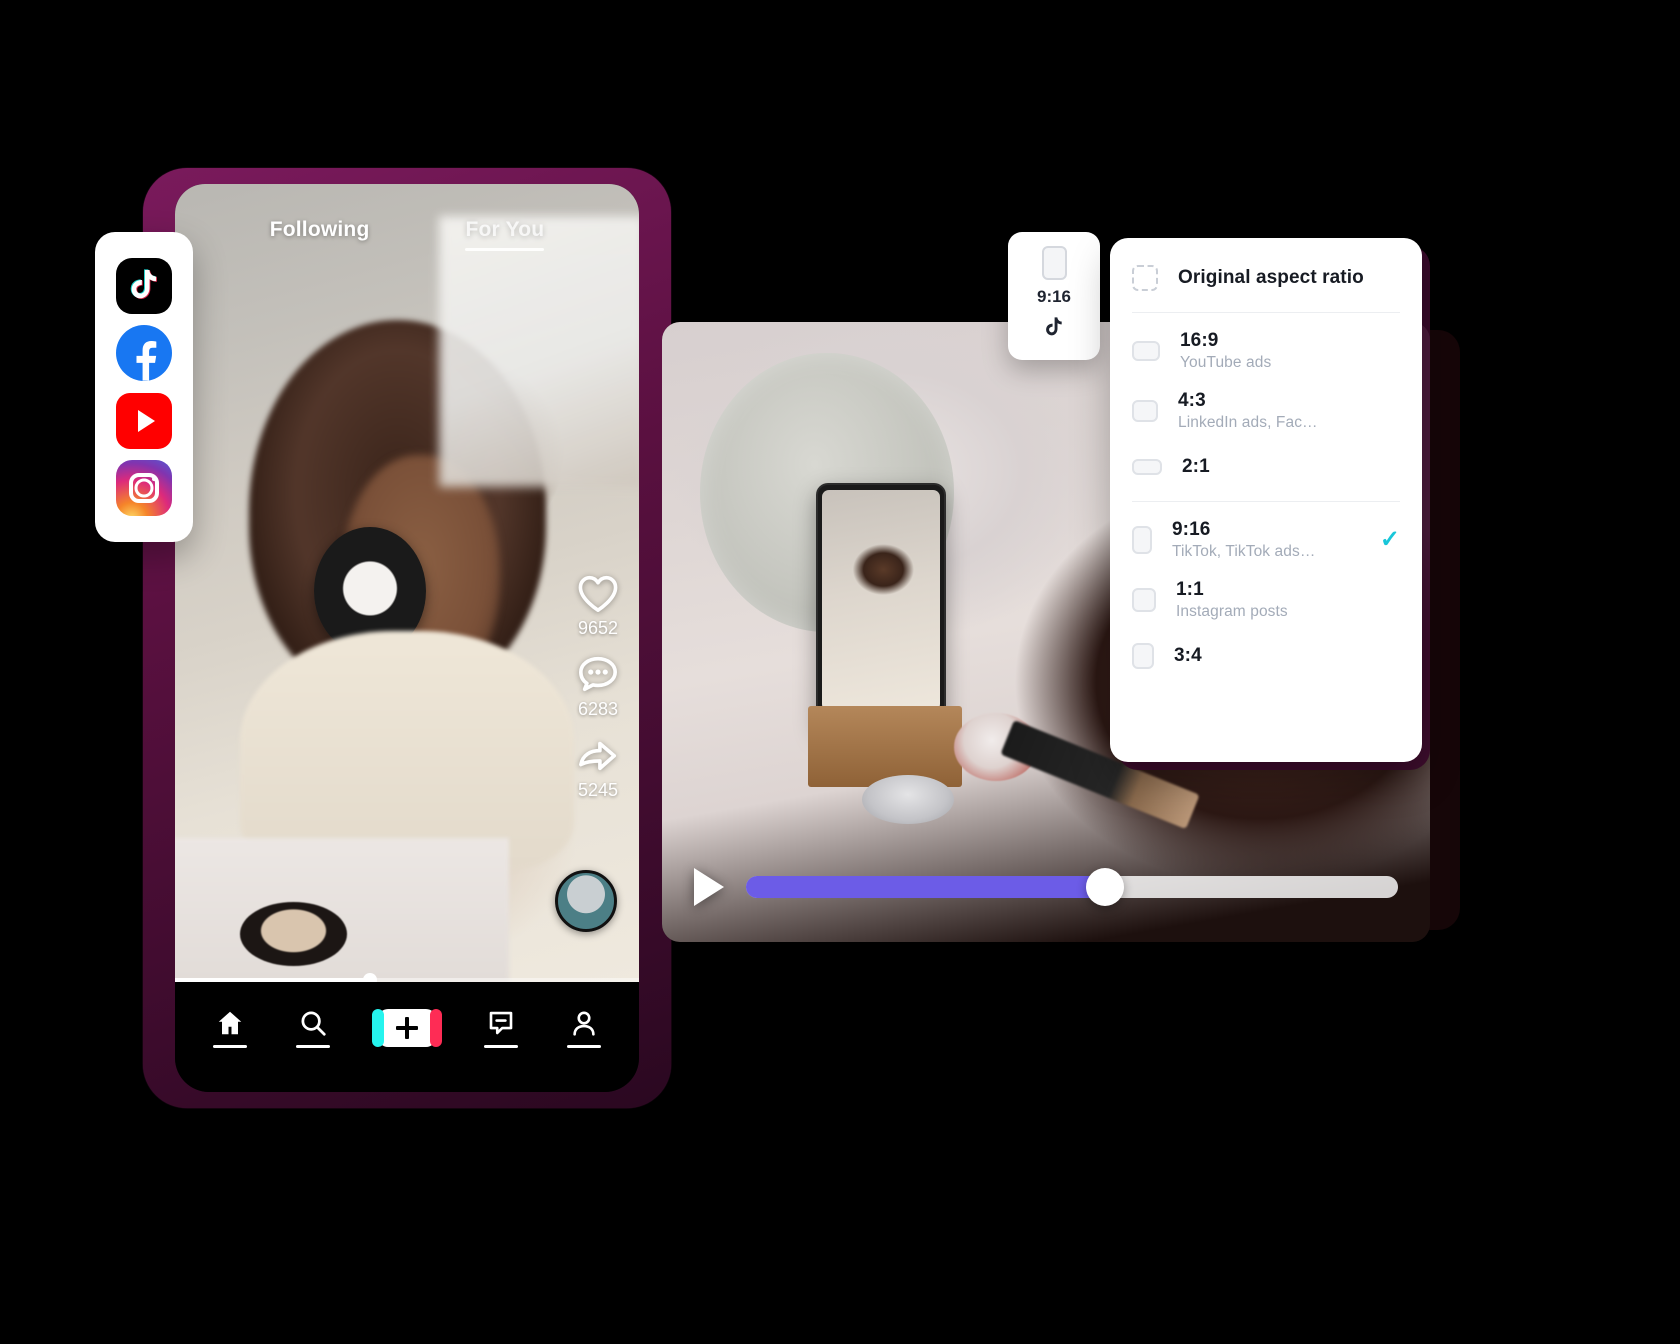 This screenshot has width=1680, height=1344. I want to click on like-count: 9652, so click(598, 628).